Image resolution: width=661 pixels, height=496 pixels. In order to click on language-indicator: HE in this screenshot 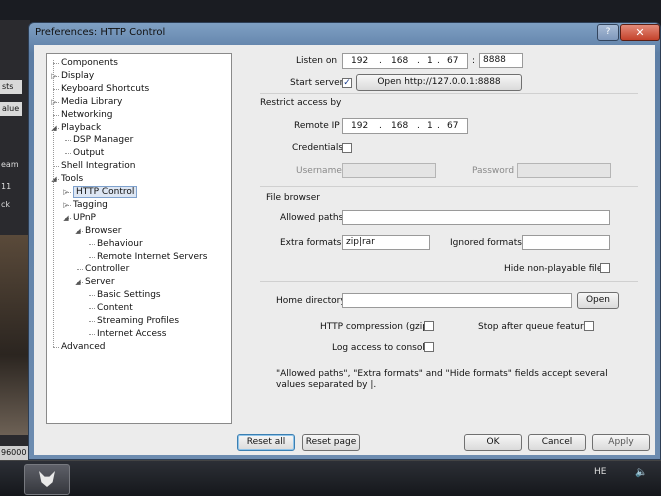, I will do `click(600, 472)`.